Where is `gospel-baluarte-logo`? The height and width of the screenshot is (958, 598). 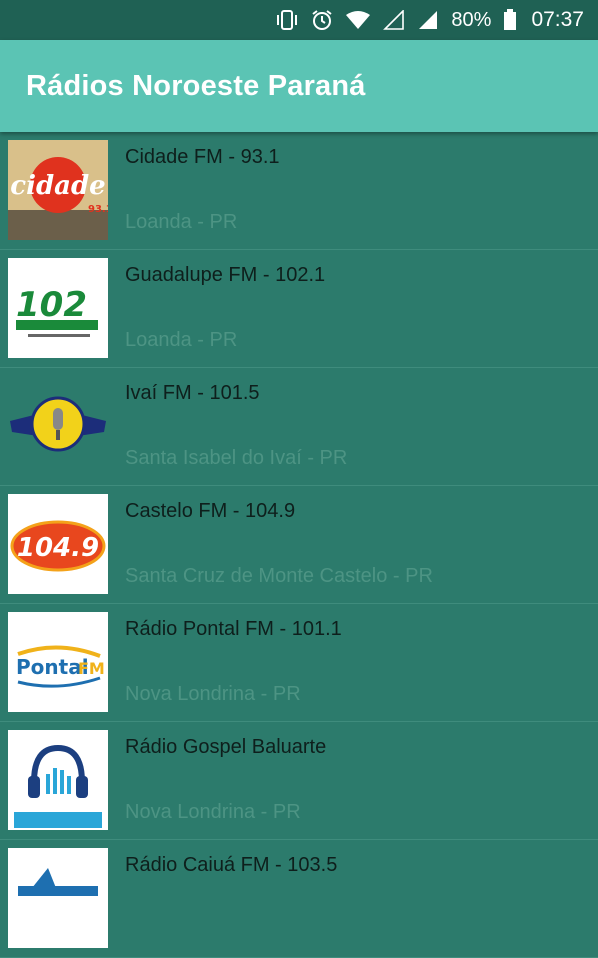 gospel-baluarte-logo is located at coordinates (58, 780).